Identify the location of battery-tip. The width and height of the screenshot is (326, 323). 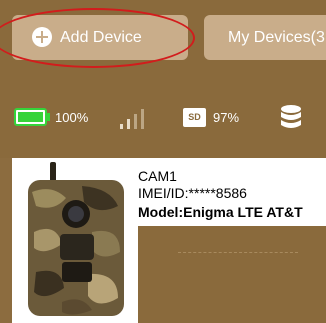
(48, 117).